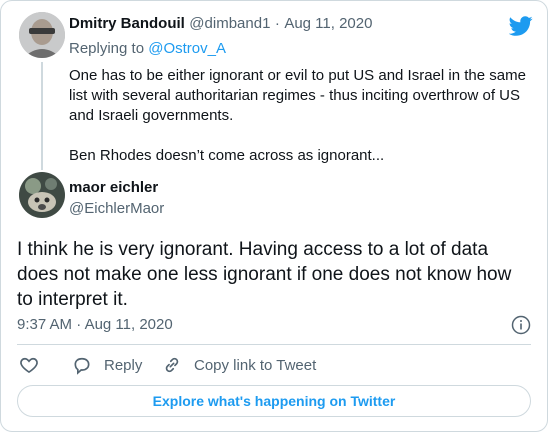 The height and width of the screenshot is (434, 550). What do you see at coordinates (274, 401) in the screenshot?
I see `explore-twitter-button: Explore what's happening on Twitter` at bounding box center [274, 401].